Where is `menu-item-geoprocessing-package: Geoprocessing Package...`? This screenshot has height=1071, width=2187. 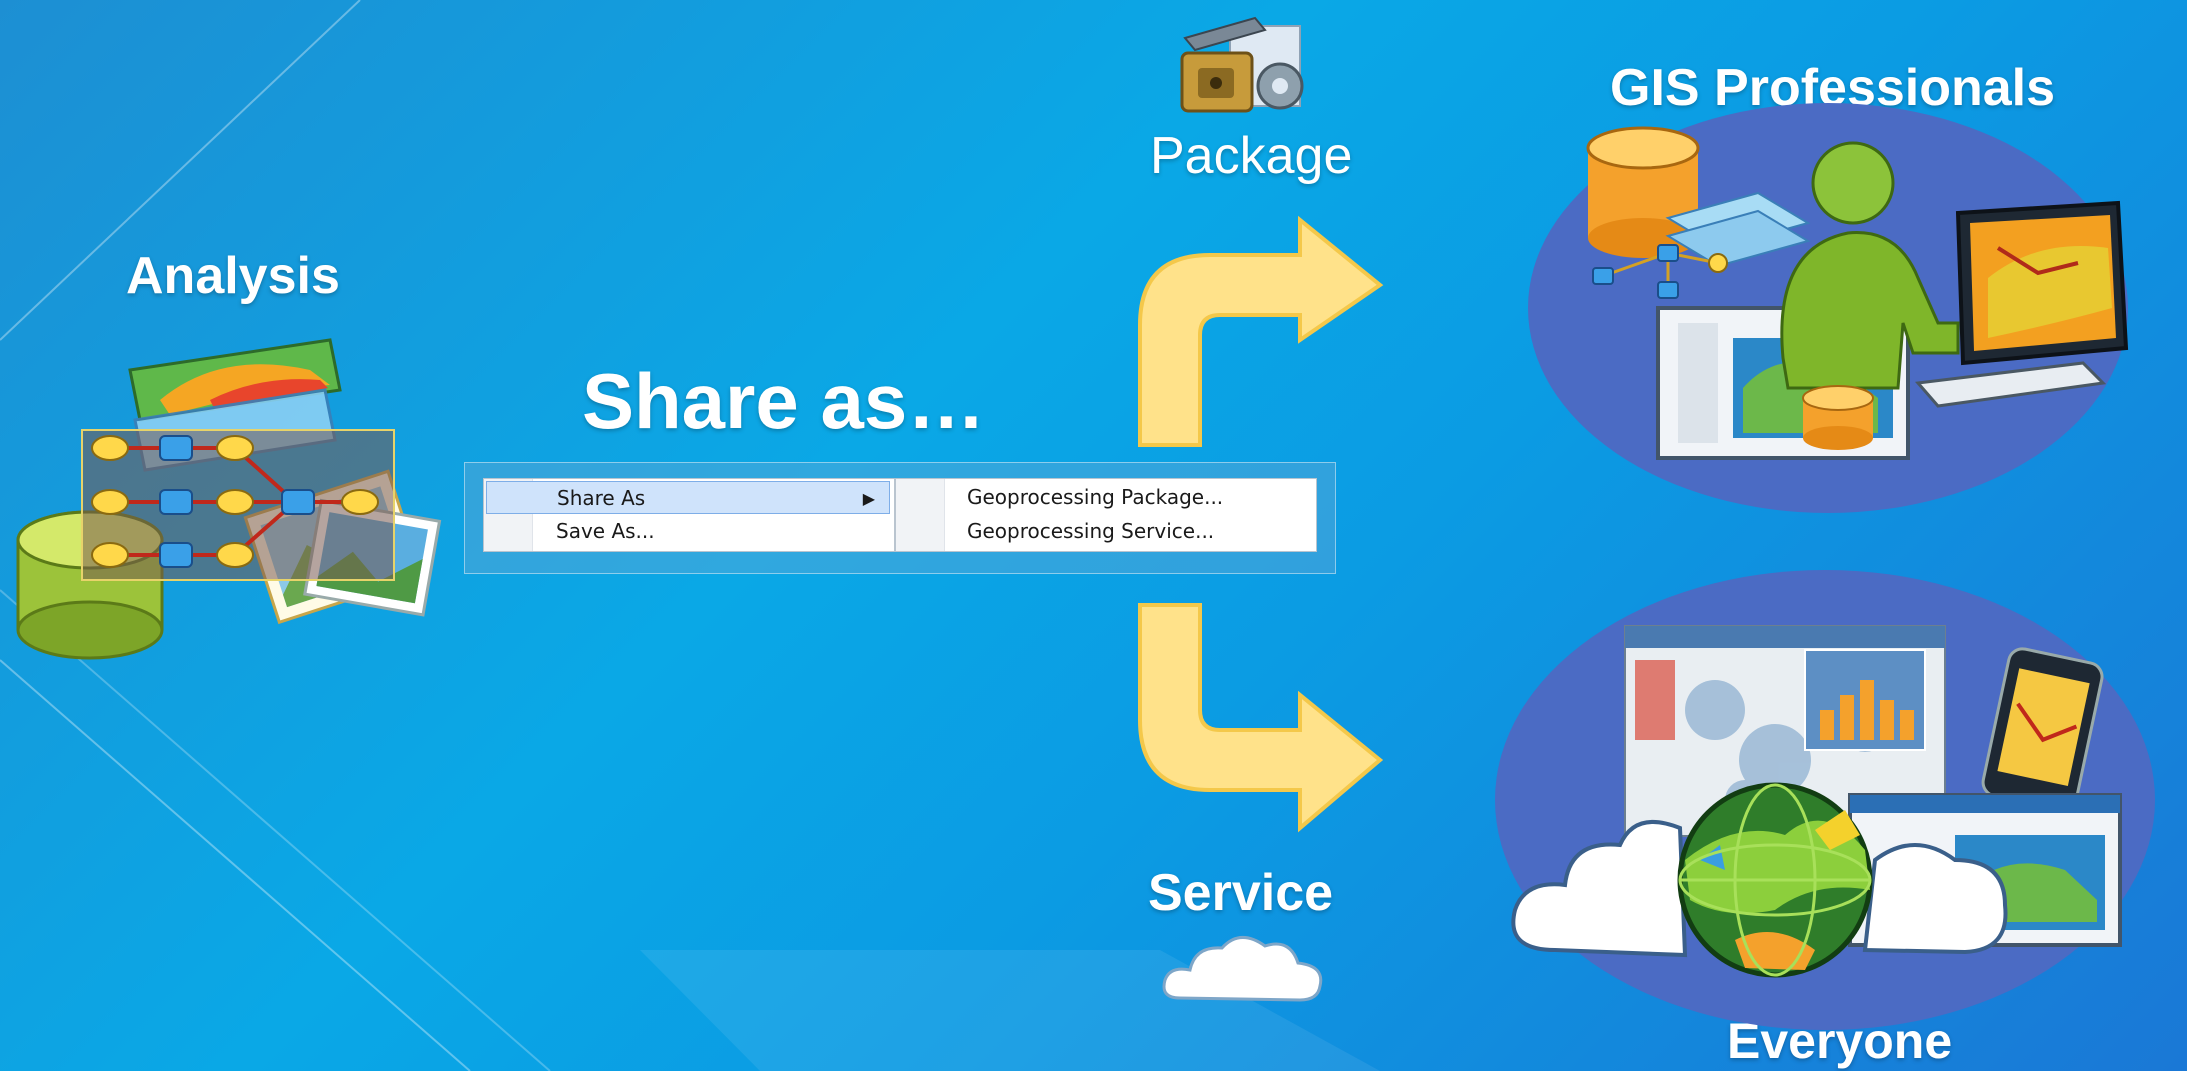
menu-item-geoprocessing-package: Geoprocessing Package... is located at coordinates (1105, 497).